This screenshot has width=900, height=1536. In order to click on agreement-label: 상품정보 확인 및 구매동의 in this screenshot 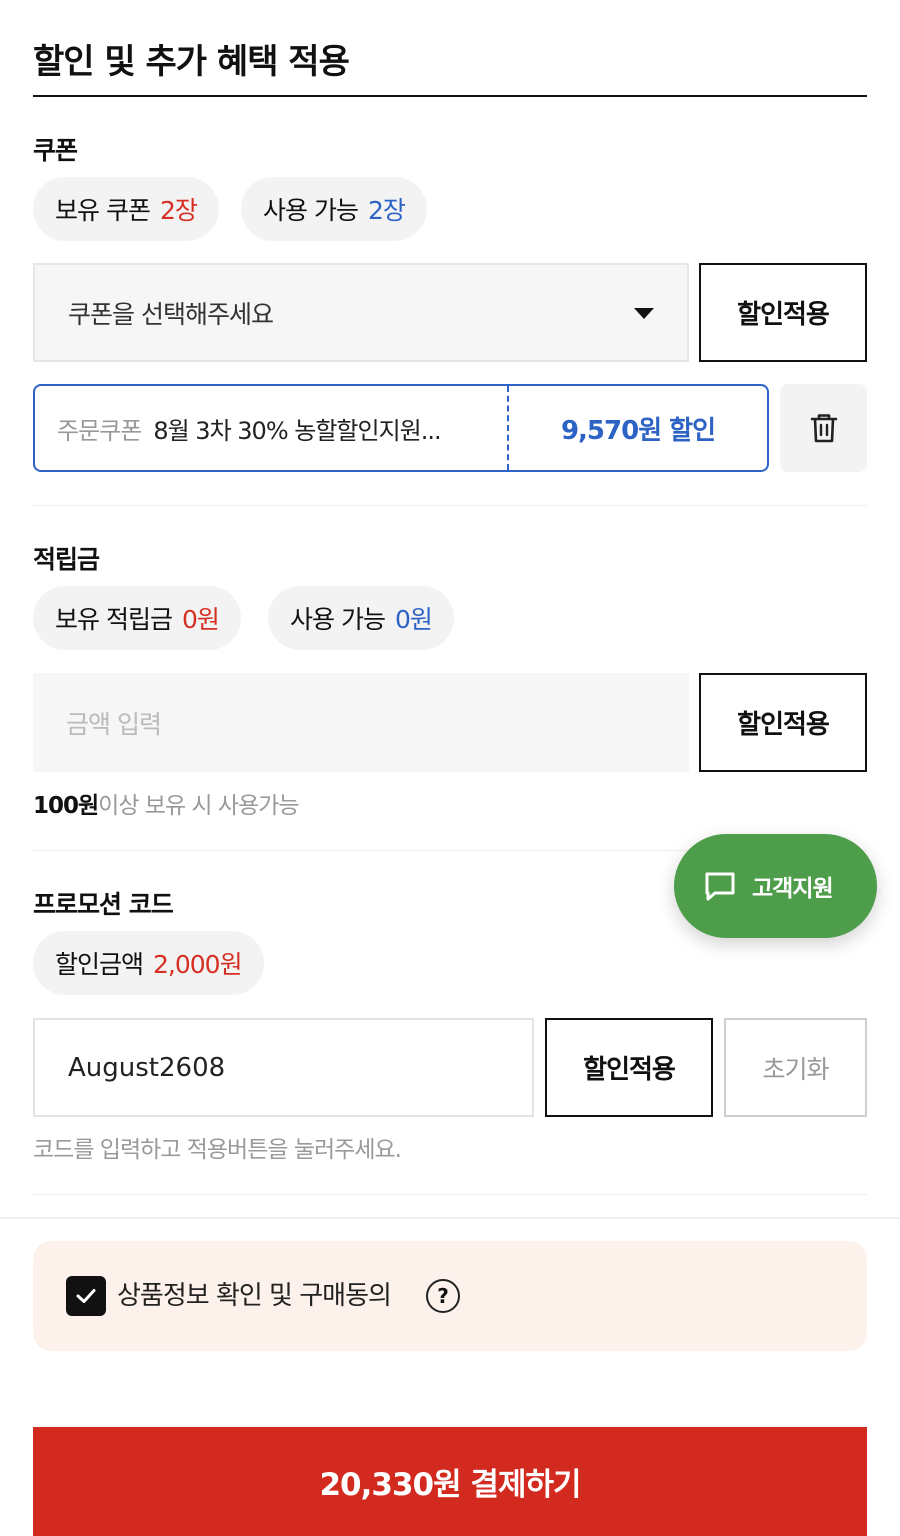, I will do `click(254, 1296)`.